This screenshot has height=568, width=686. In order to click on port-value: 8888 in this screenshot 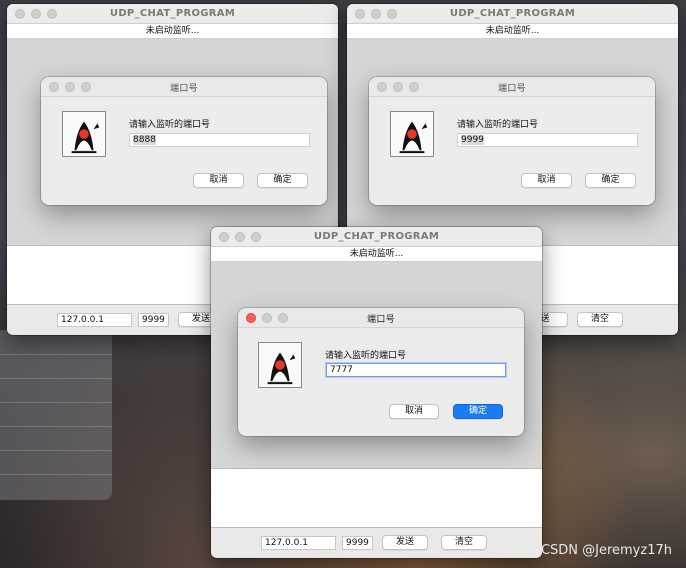, I will do `click(144, 140)`.